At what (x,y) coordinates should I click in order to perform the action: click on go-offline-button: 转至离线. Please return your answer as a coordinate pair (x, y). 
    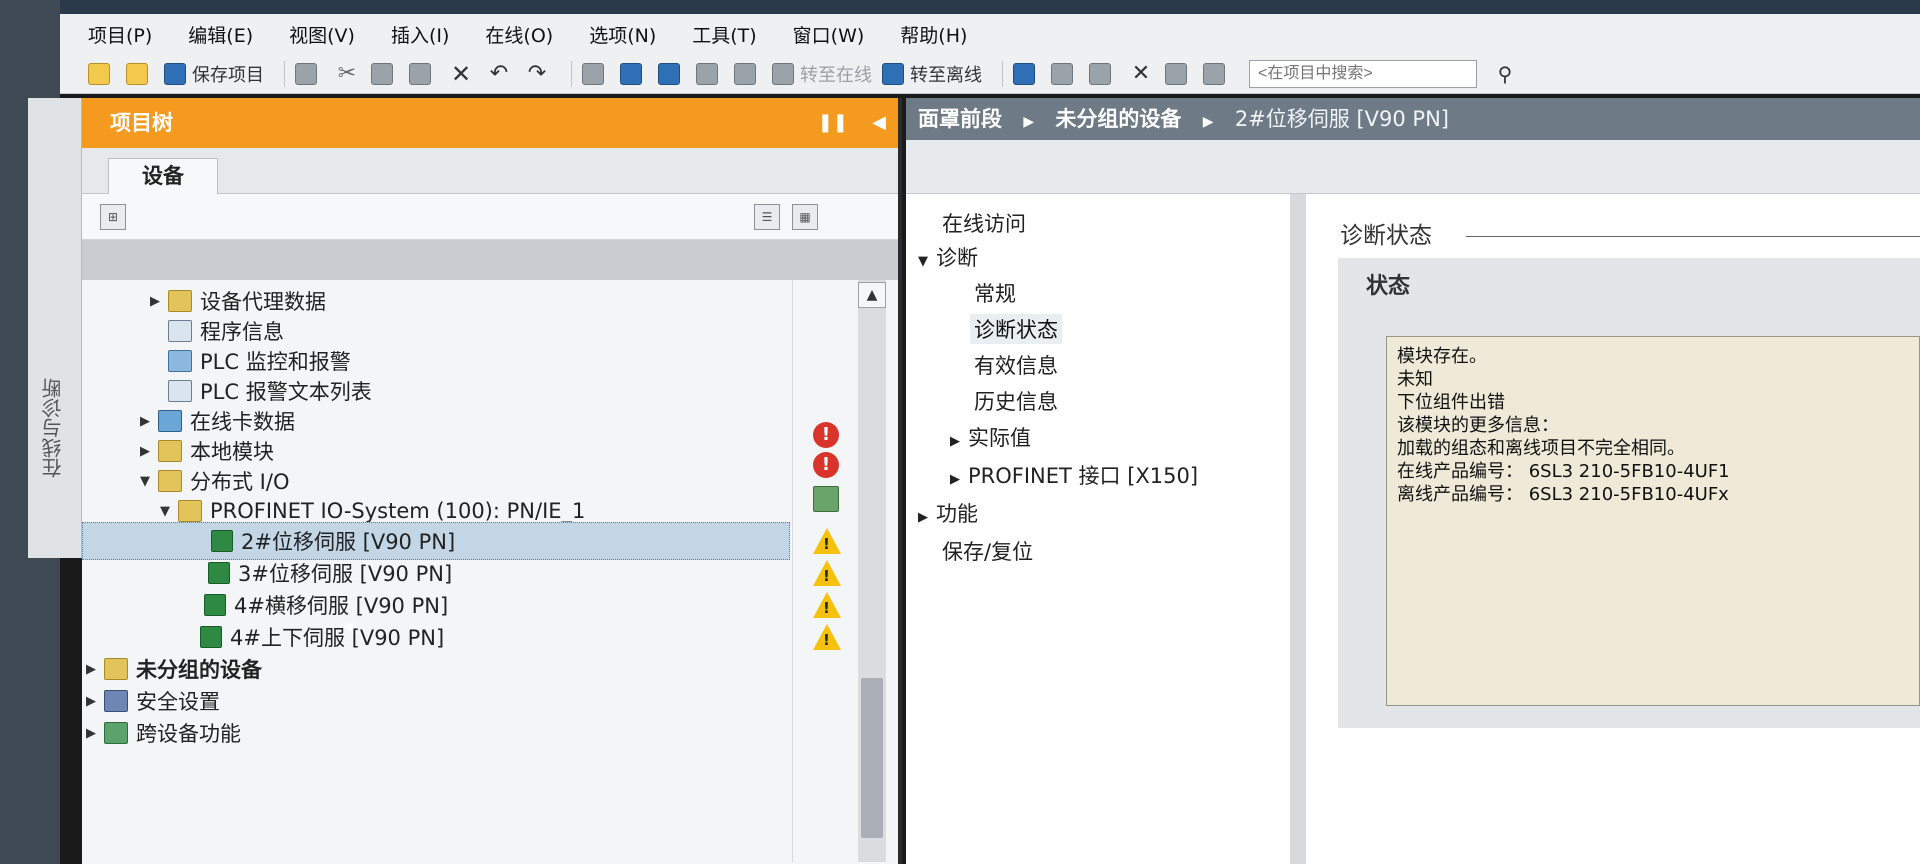
    Looking at the image, I should click on (932, 74).